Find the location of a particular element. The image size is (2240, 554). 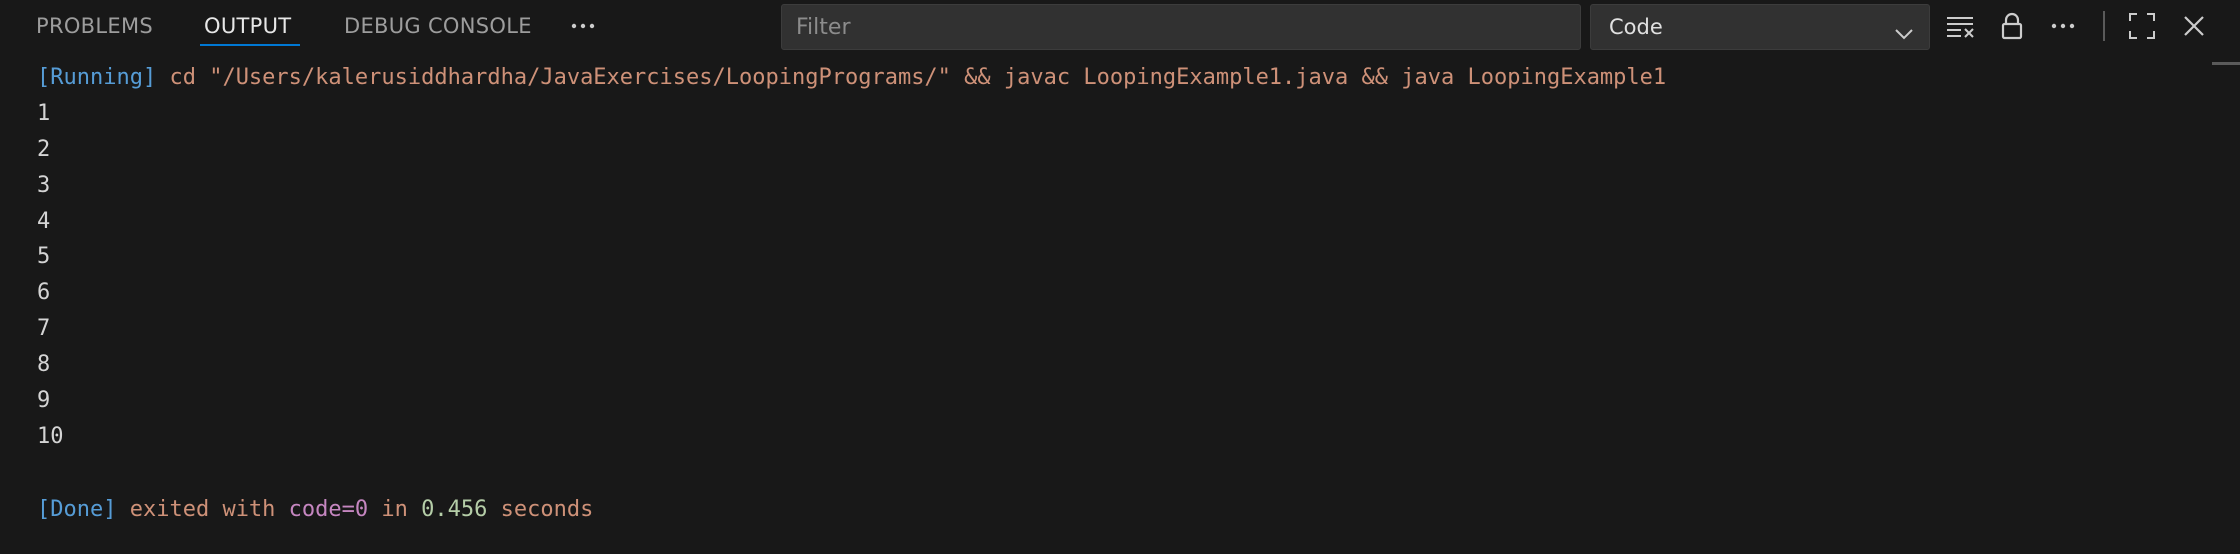

output-line: 6 is located at coordinates (44, 292).